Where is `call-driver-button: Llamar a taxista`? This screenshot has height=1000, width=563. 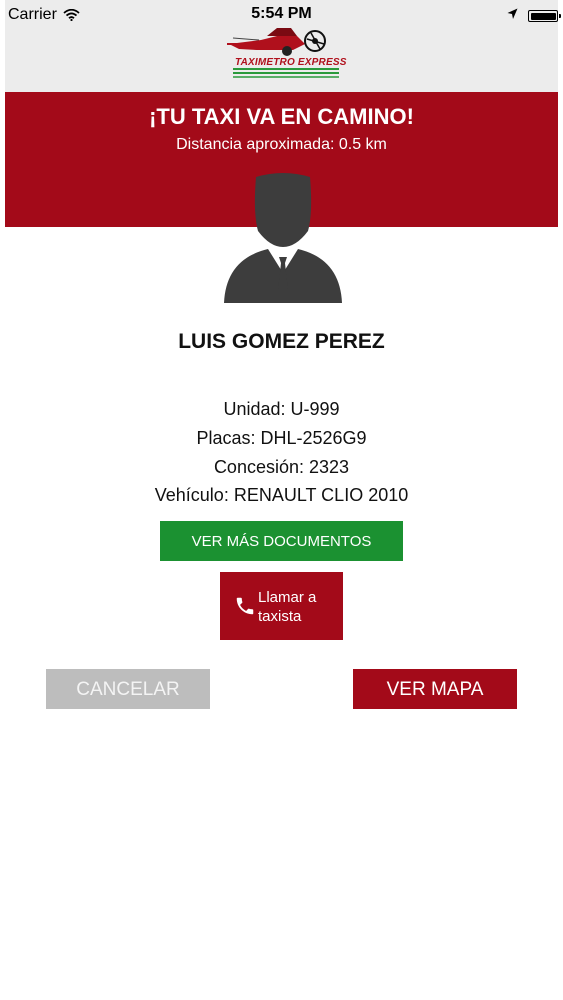 call-driver-button: Llamar a taxista is located at coordinates (281, 606).